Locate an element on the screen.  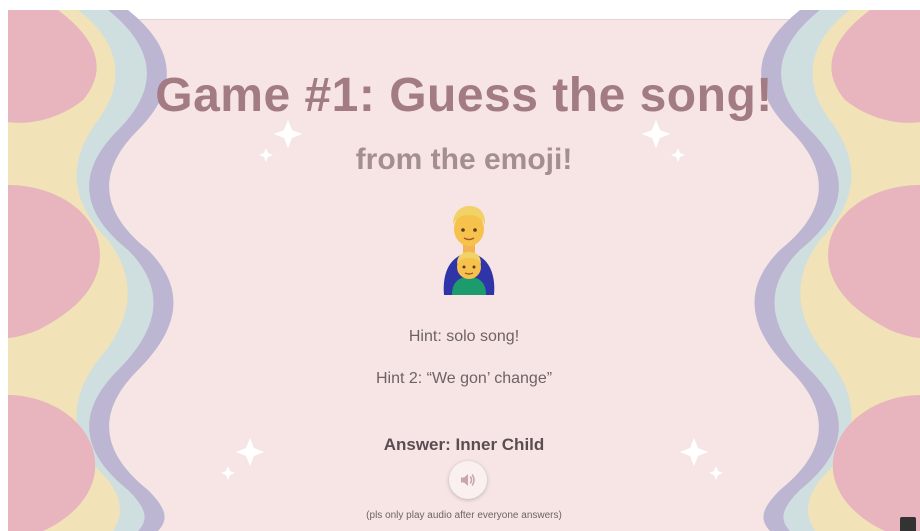
expand-icon is located at coordinates (908, 524).